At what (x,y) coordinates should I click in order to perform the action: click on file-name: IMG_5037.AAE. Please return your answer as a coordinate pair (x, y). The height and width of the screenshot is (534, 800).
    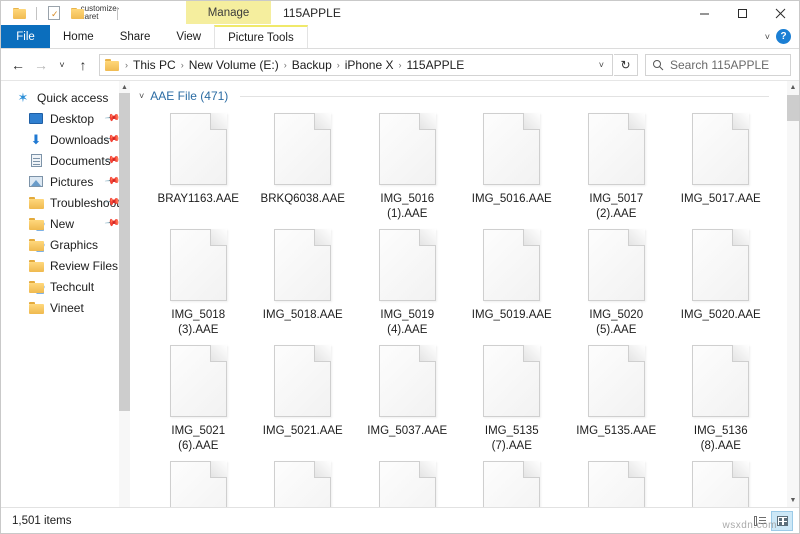
    Looking at the image, I should click on (407, 431).